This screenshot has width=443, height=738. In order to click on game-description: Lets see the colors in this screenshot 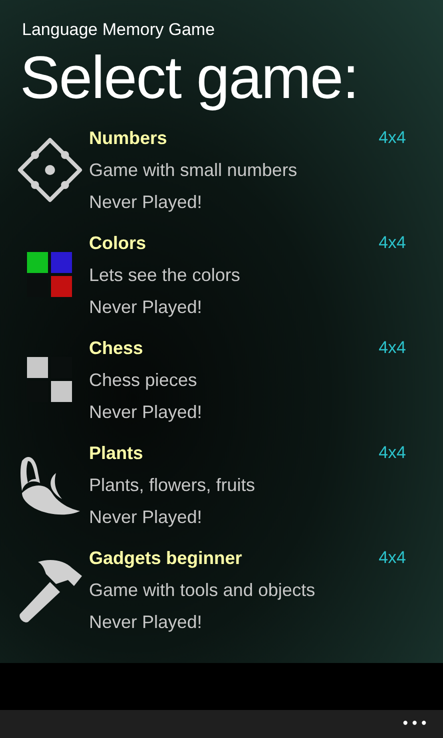, I will do `click(165, 275)`.